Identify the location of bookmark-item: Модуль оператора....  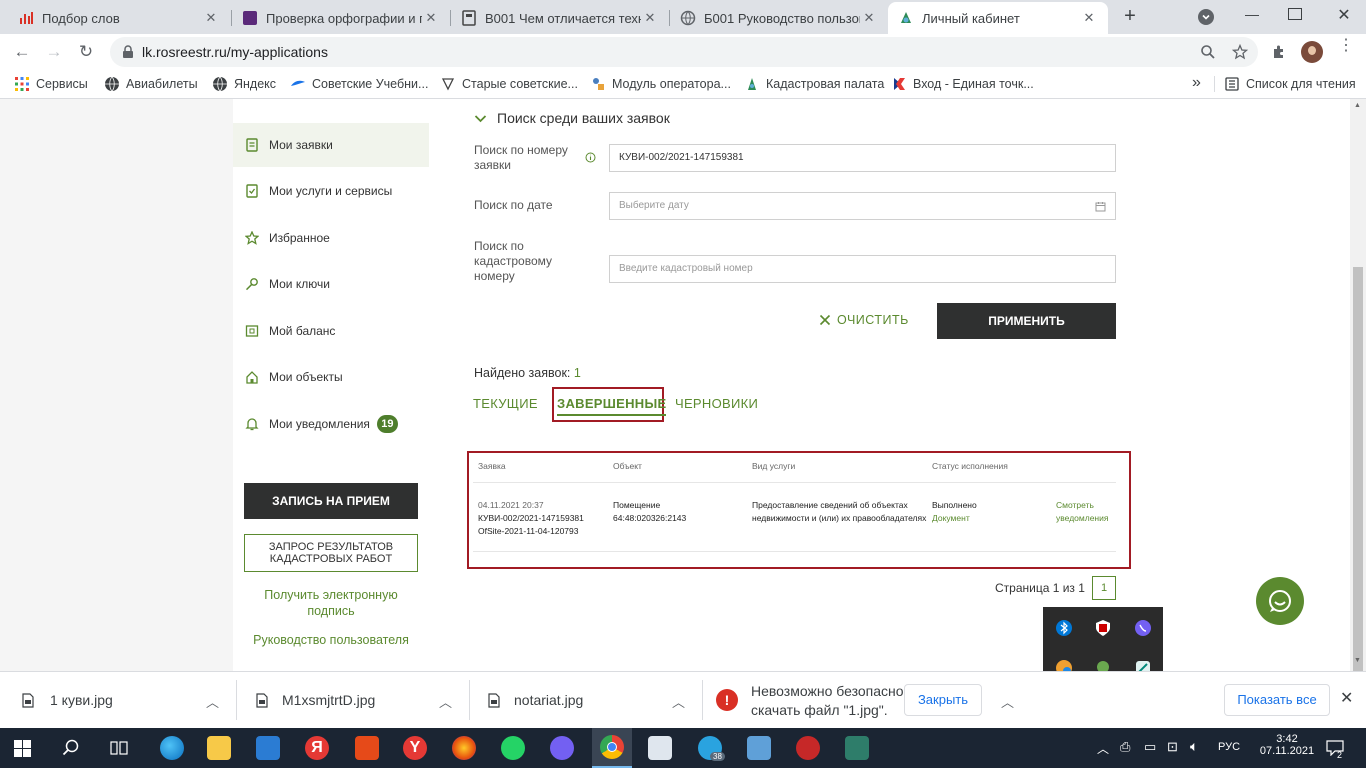
(660, 84).